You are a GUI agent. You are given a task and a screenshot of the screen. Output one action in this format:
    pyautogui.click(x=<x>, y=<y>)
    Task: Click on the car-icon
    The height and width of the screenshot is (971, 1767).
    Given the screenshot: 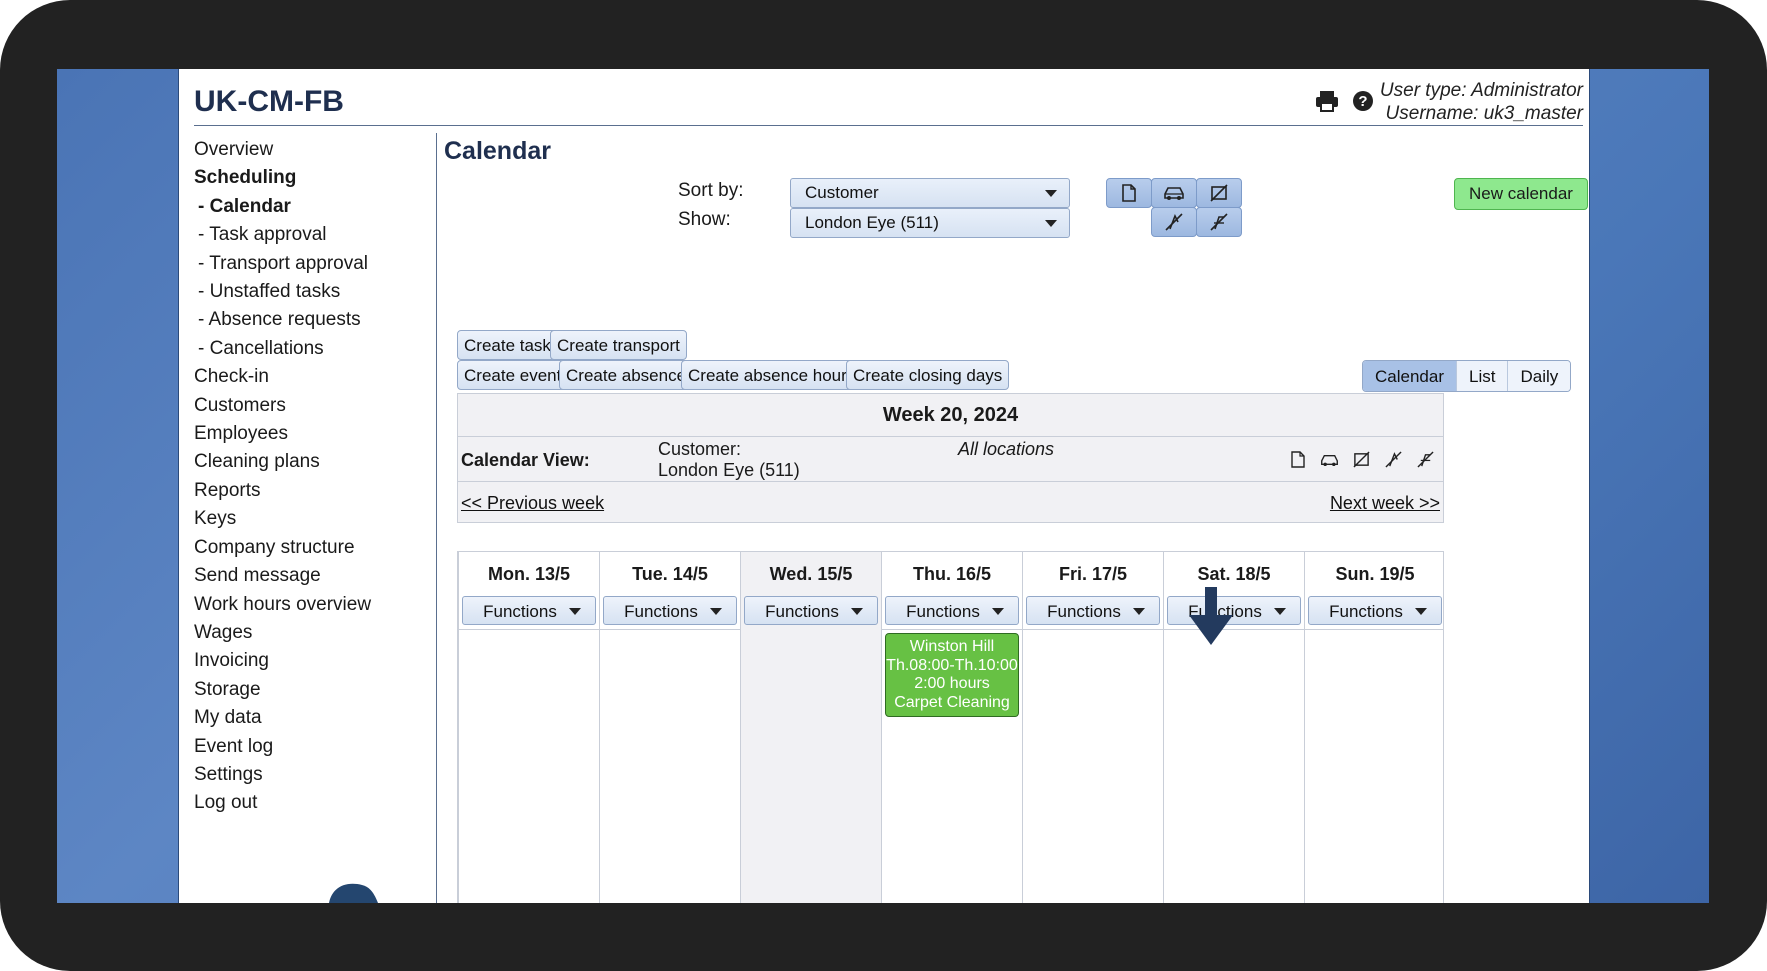 What is the action you would take?
    pyautogui.click(x=1174, y=193)
    